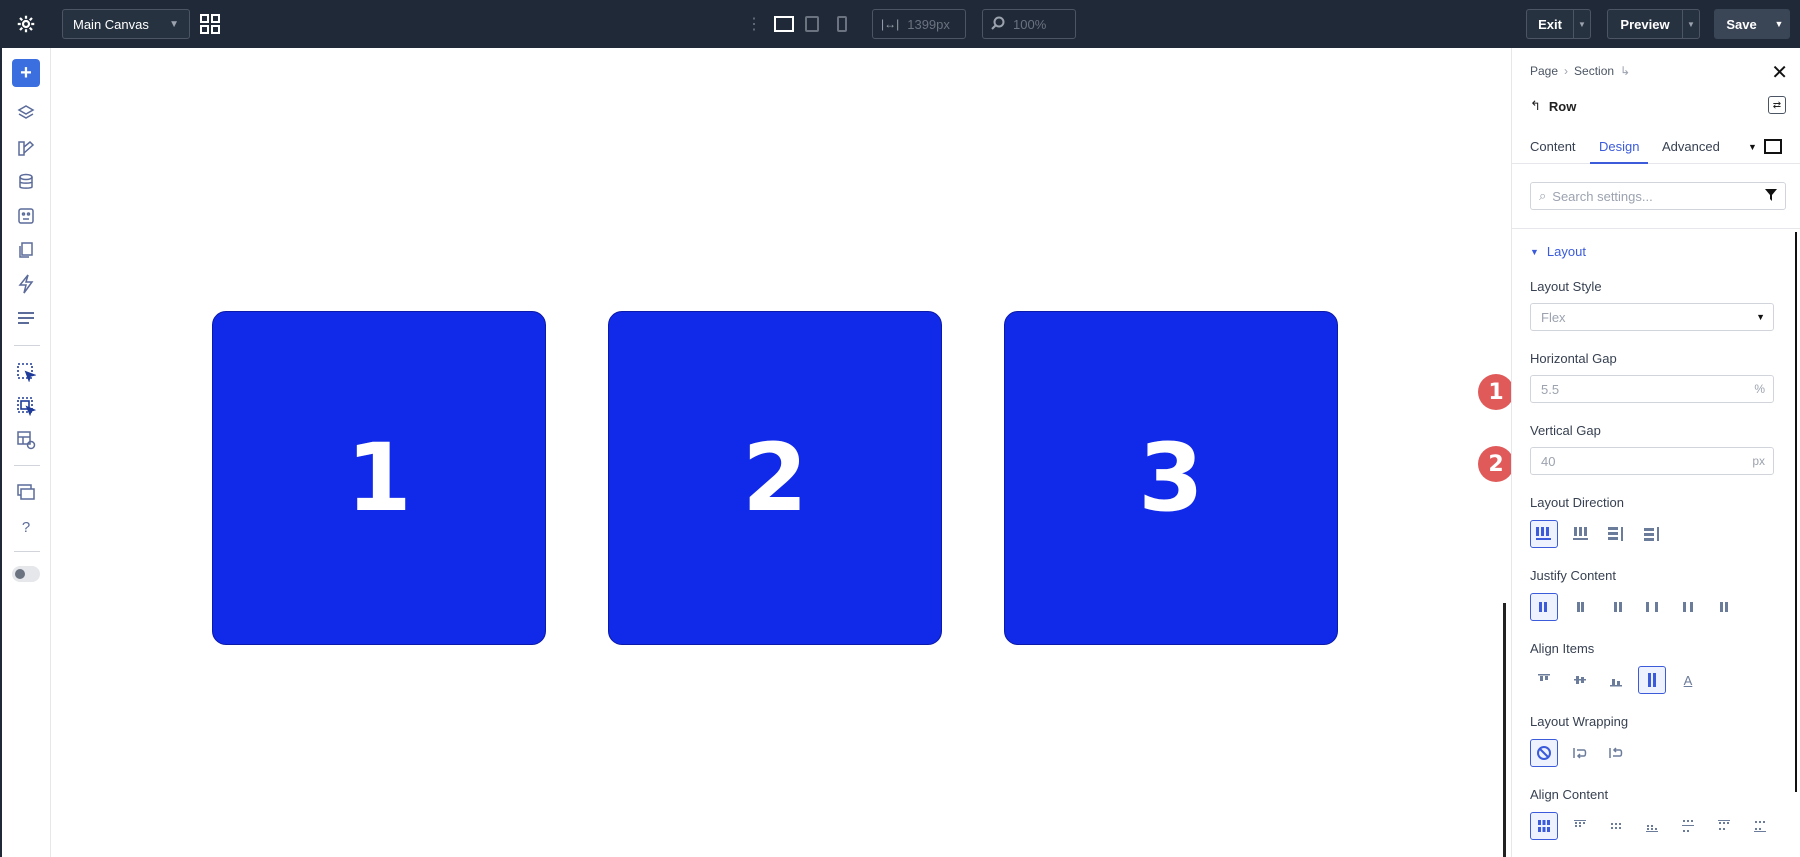 Image resolution: width=1800 pixels, height=857 pixels. What do you see at coordinates (1616, 534) in the screenshot?
I see `direction-column-icon` at bounding box center [1616, 534].